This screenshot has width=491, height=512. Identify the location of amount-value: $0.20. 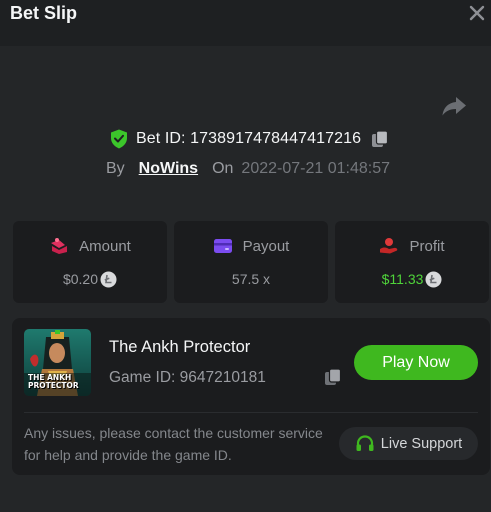
(80, 279).